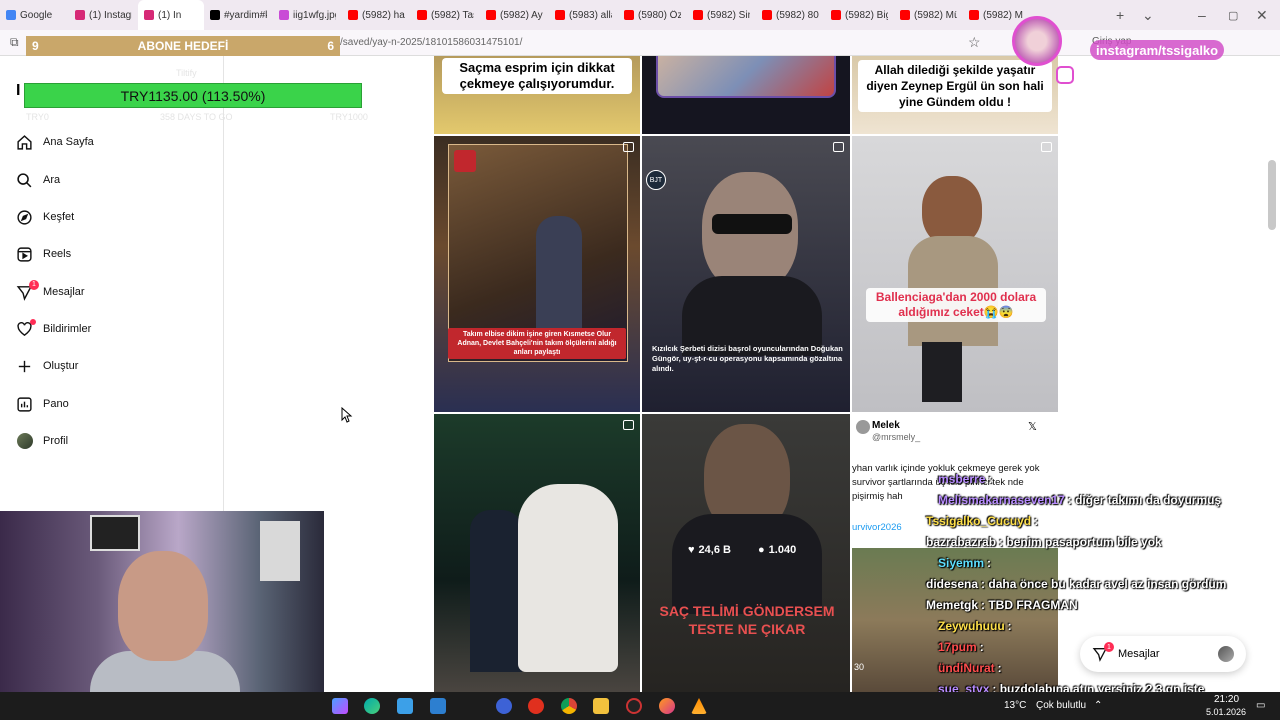 The height and width of the screenshot is (720, 1280). I want to click on donation-amount: TRY1135.00 (113.50%), so click(193, 95).